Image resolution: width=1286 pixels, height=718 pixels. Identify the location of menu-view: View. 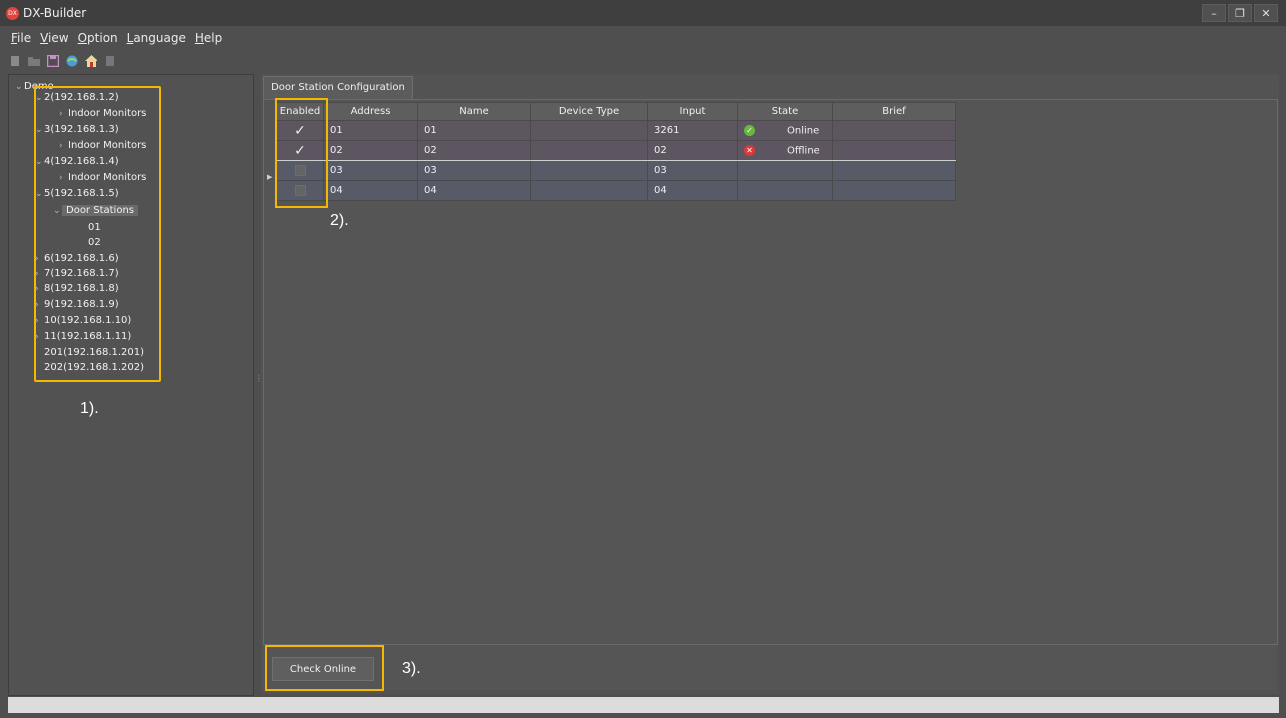
(54, 38).